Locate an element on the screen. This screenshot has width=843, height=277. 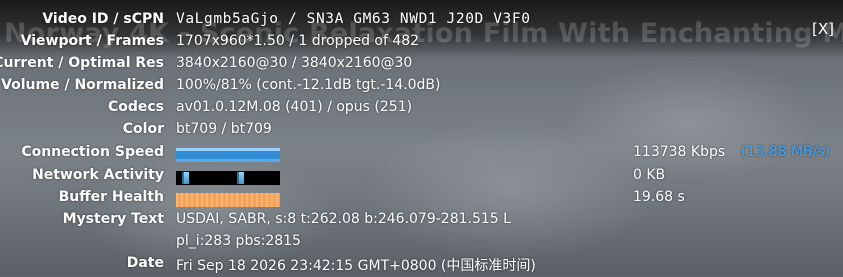
row-label: Color is located at coordinates (143, 129).